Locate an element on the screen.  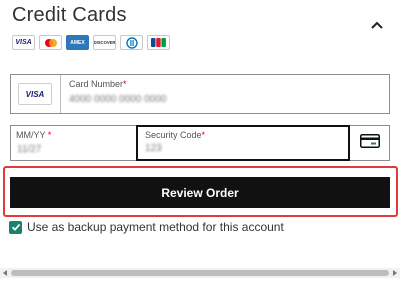
card-number-label: Card Number* is located at coordinates (98, 84).